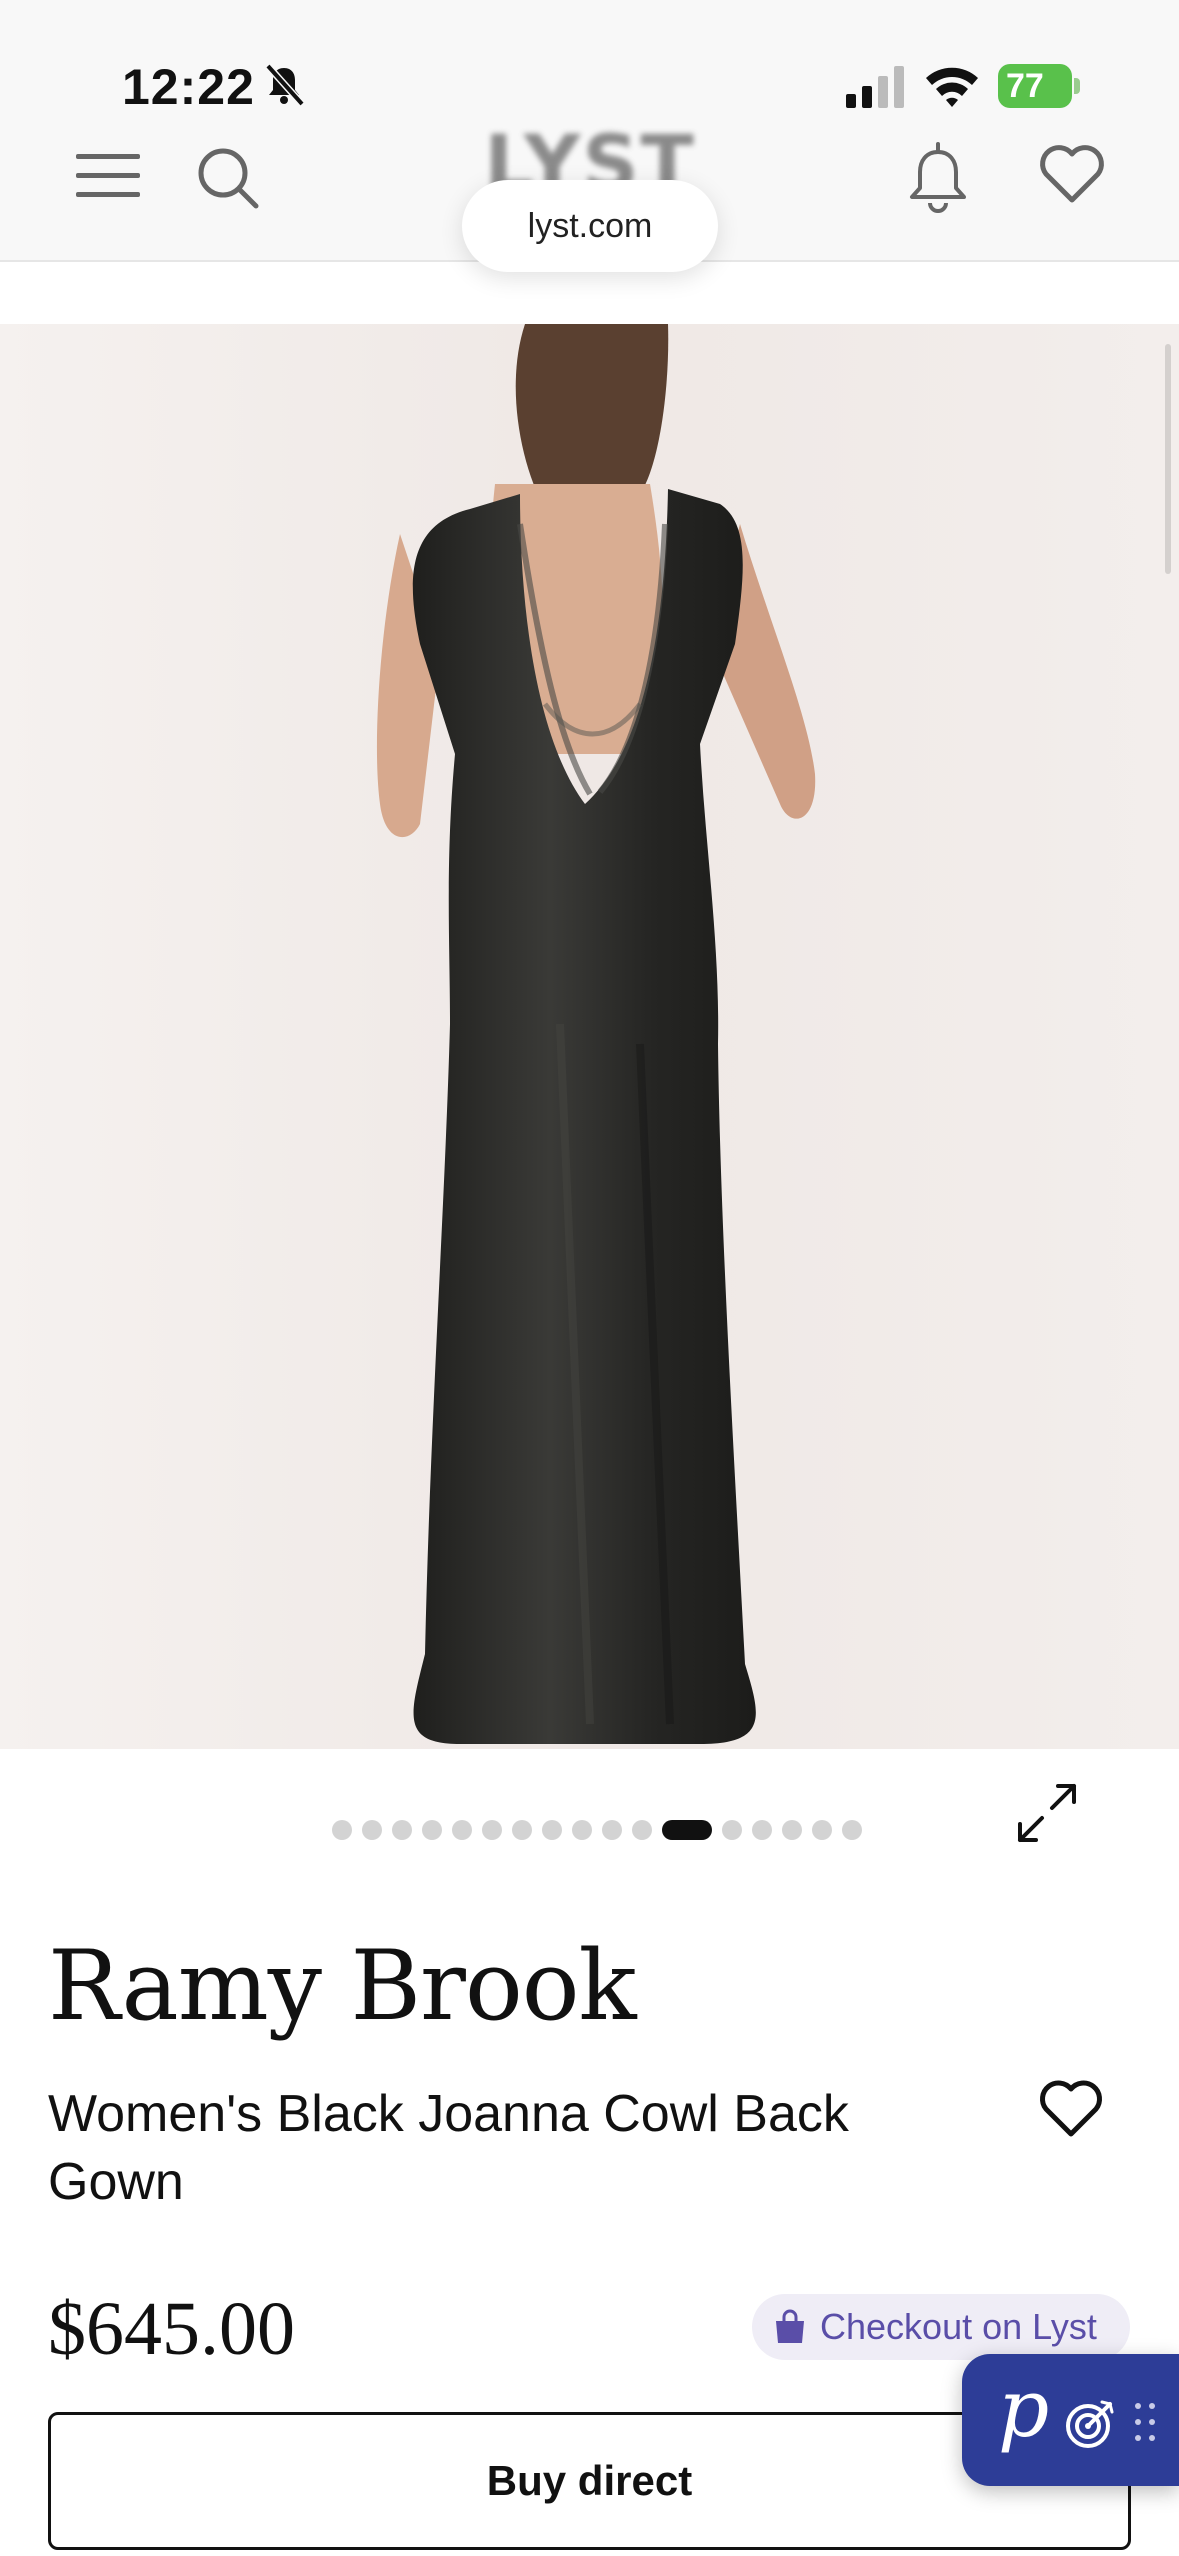 This screenshot has width=1179, height=2556. I want to click on wifi-icon, so click(952, 87).